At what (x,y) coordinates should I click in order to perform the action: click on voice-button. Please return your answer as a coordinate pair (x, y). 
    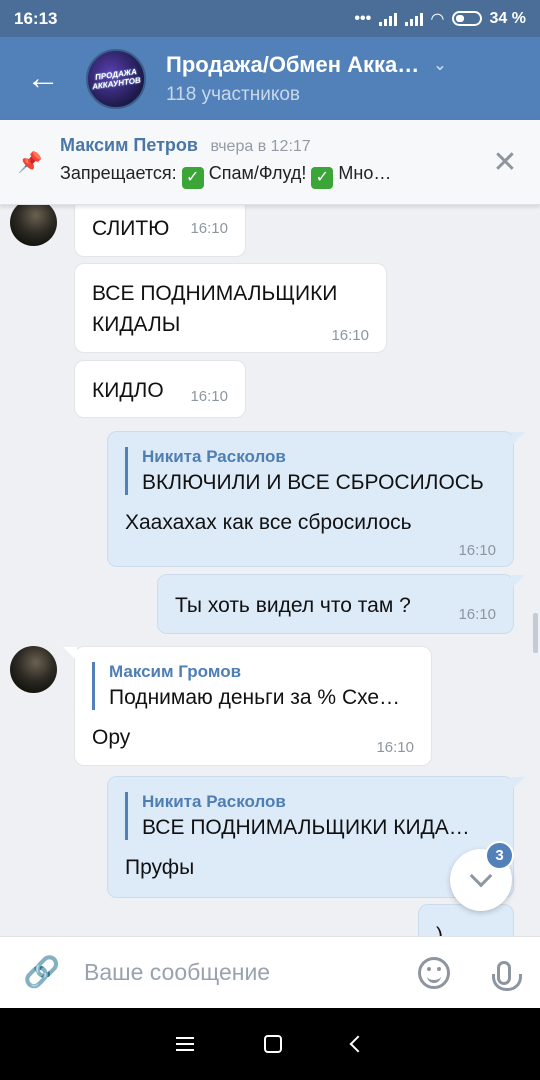
    Looking at the image, I should click on (504, 975).